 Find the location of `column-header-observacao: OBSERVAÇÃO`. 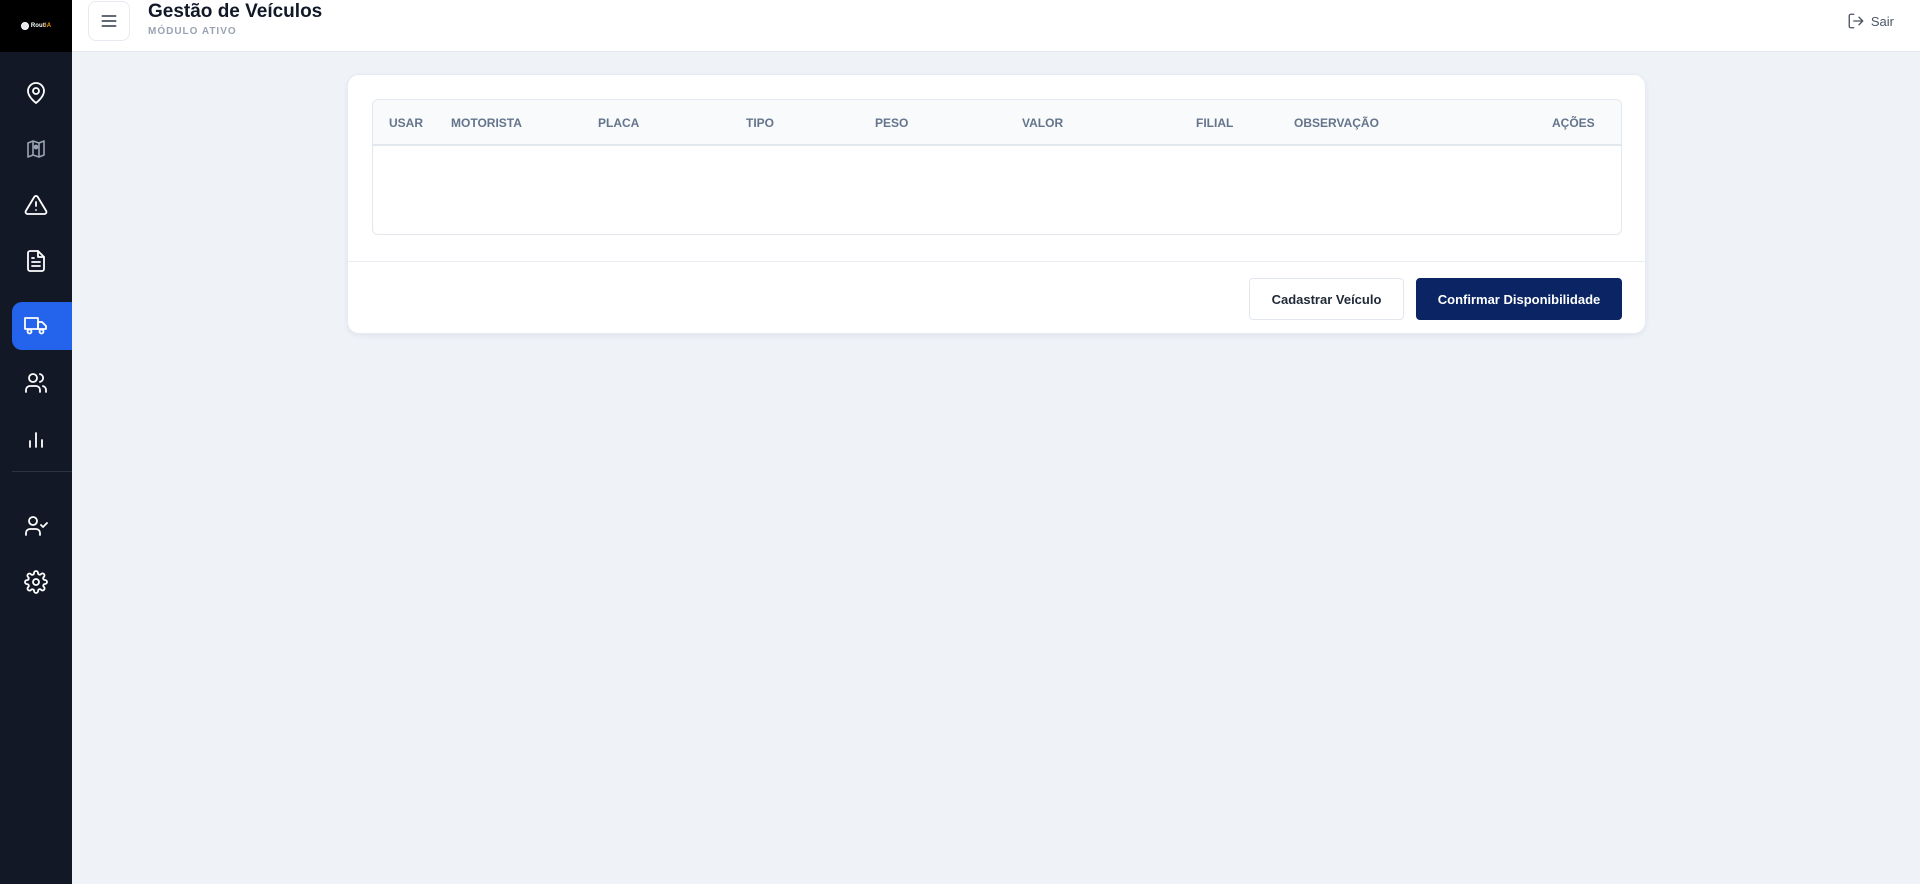

column-header-observacao: OBSERVAÇÃO is located at coordinates (1336, 123).